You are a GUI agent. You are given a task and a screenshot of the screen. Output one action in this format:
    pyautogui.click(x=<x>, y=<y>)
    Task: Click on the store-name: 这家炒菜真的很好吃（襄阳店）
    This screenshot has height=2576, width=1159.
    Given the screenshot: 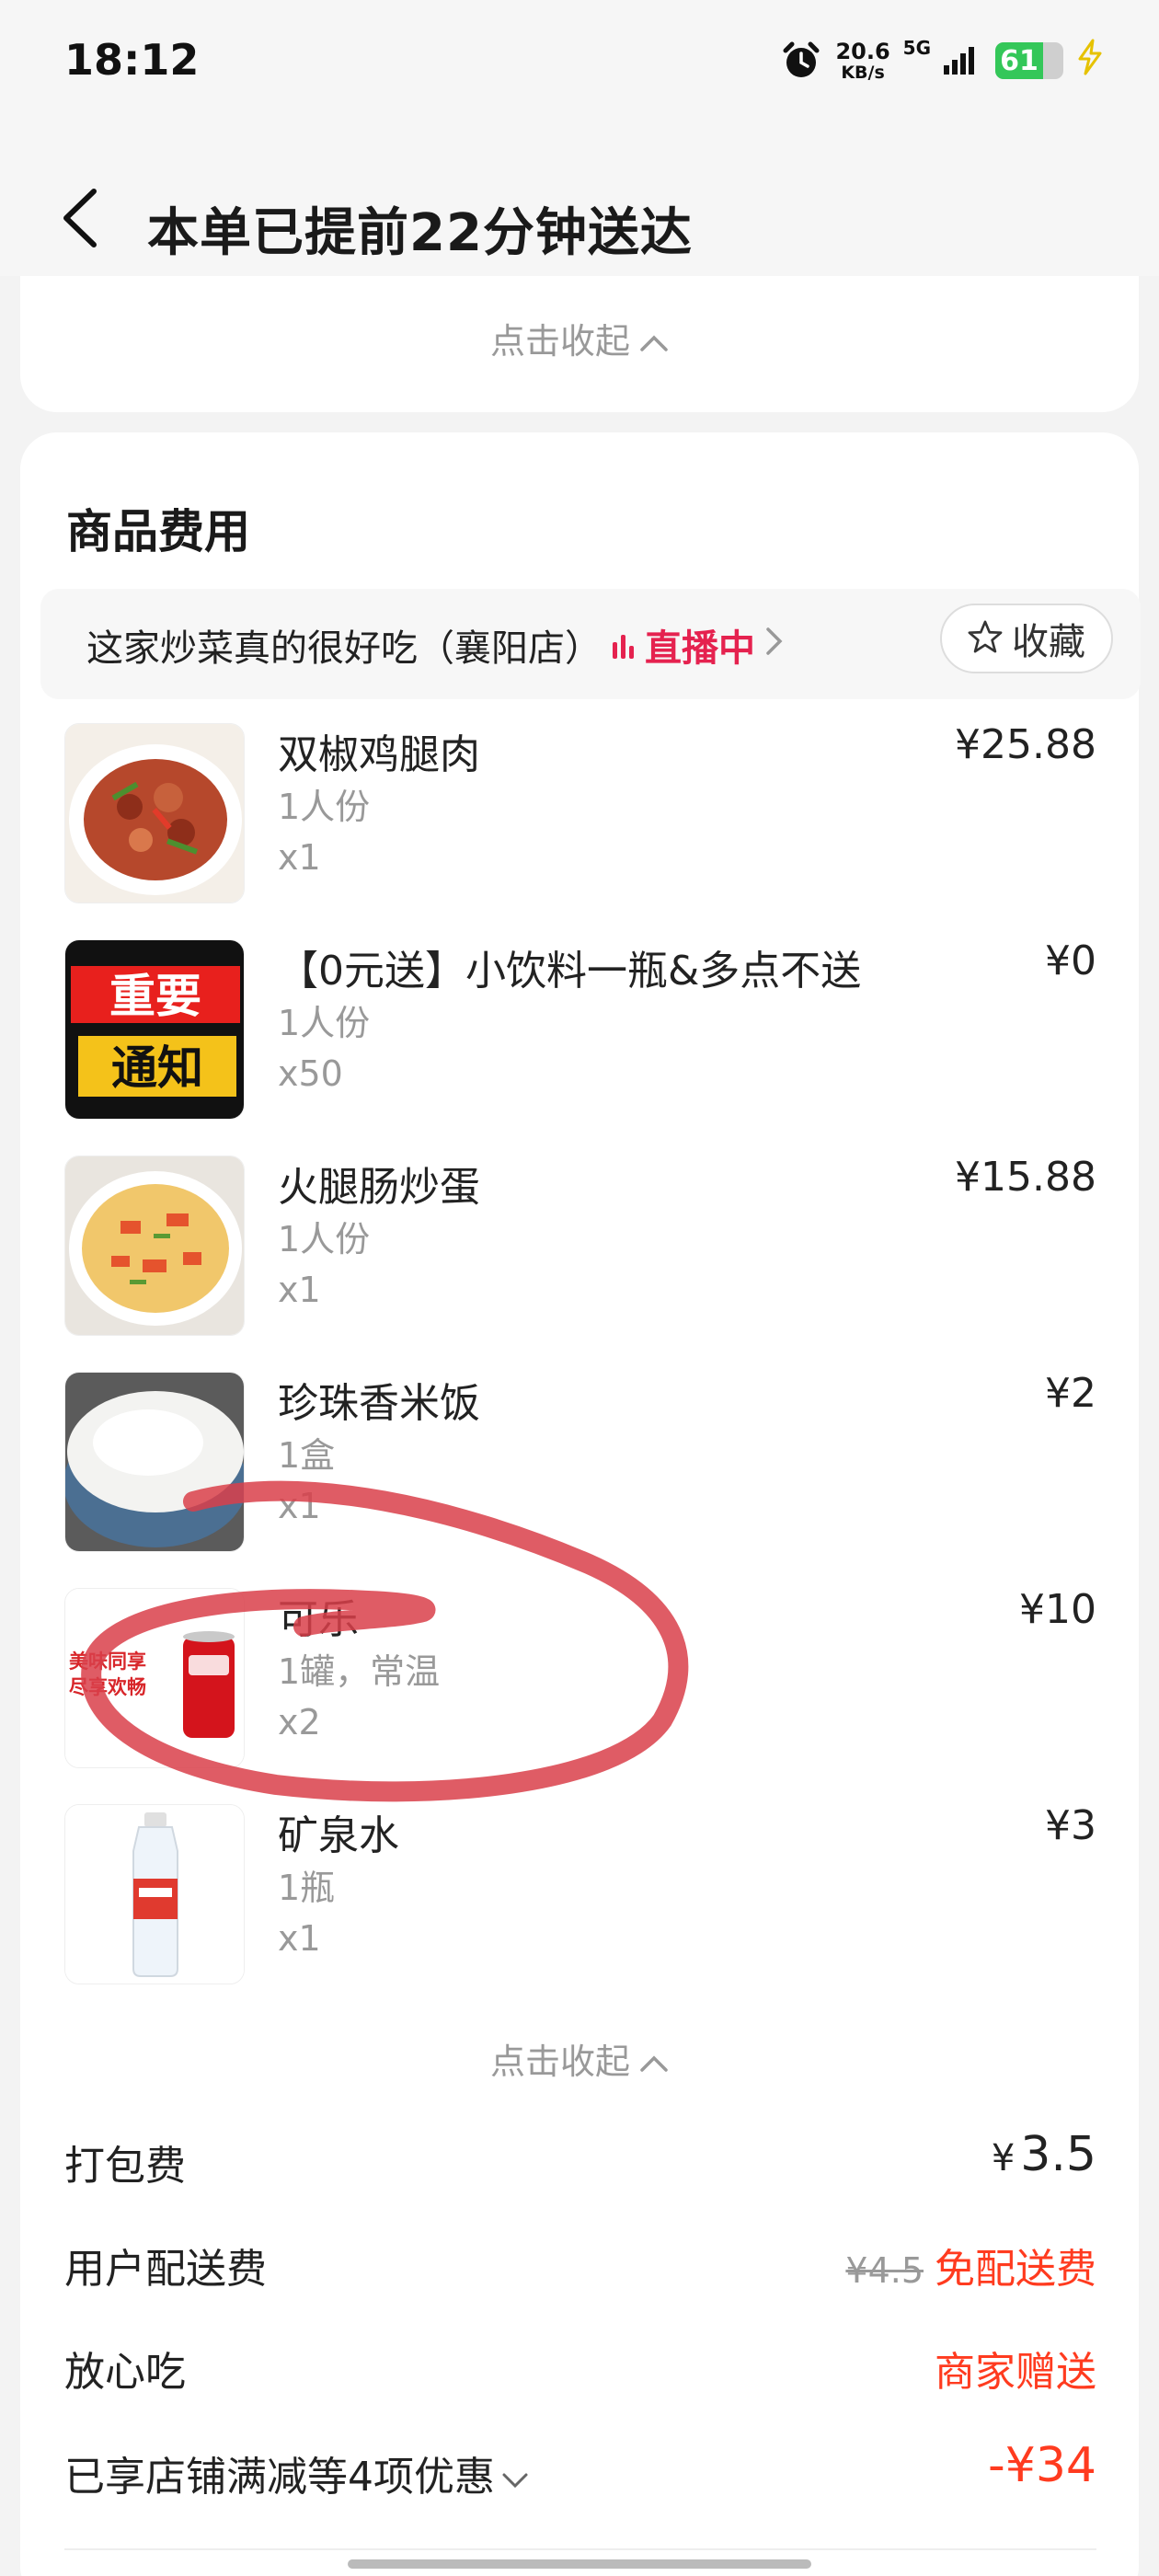 What is the action you would take?
    pyautogui.click(x=344, y=645)
    